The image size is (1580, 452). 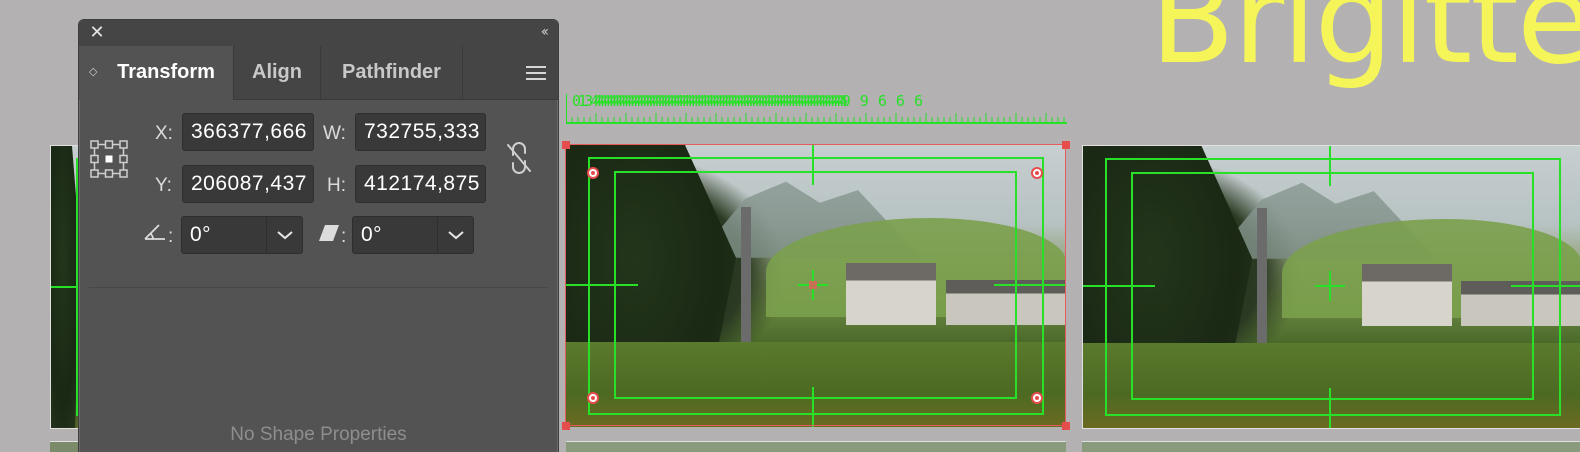 I want to click on h-label: H:, so click(x=336, y=185).